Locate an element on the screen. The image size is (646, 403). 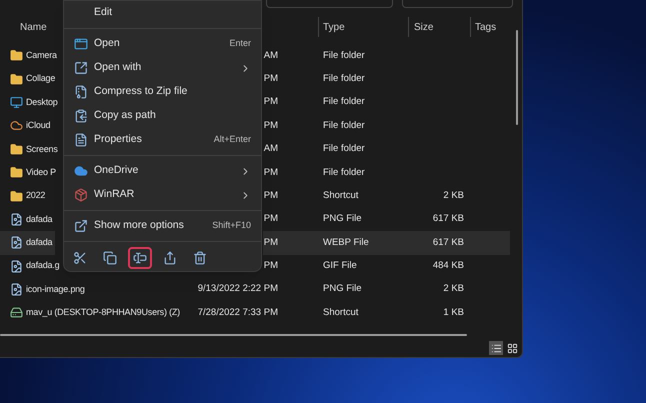
drive-icon is located at coordinates (16, 313).